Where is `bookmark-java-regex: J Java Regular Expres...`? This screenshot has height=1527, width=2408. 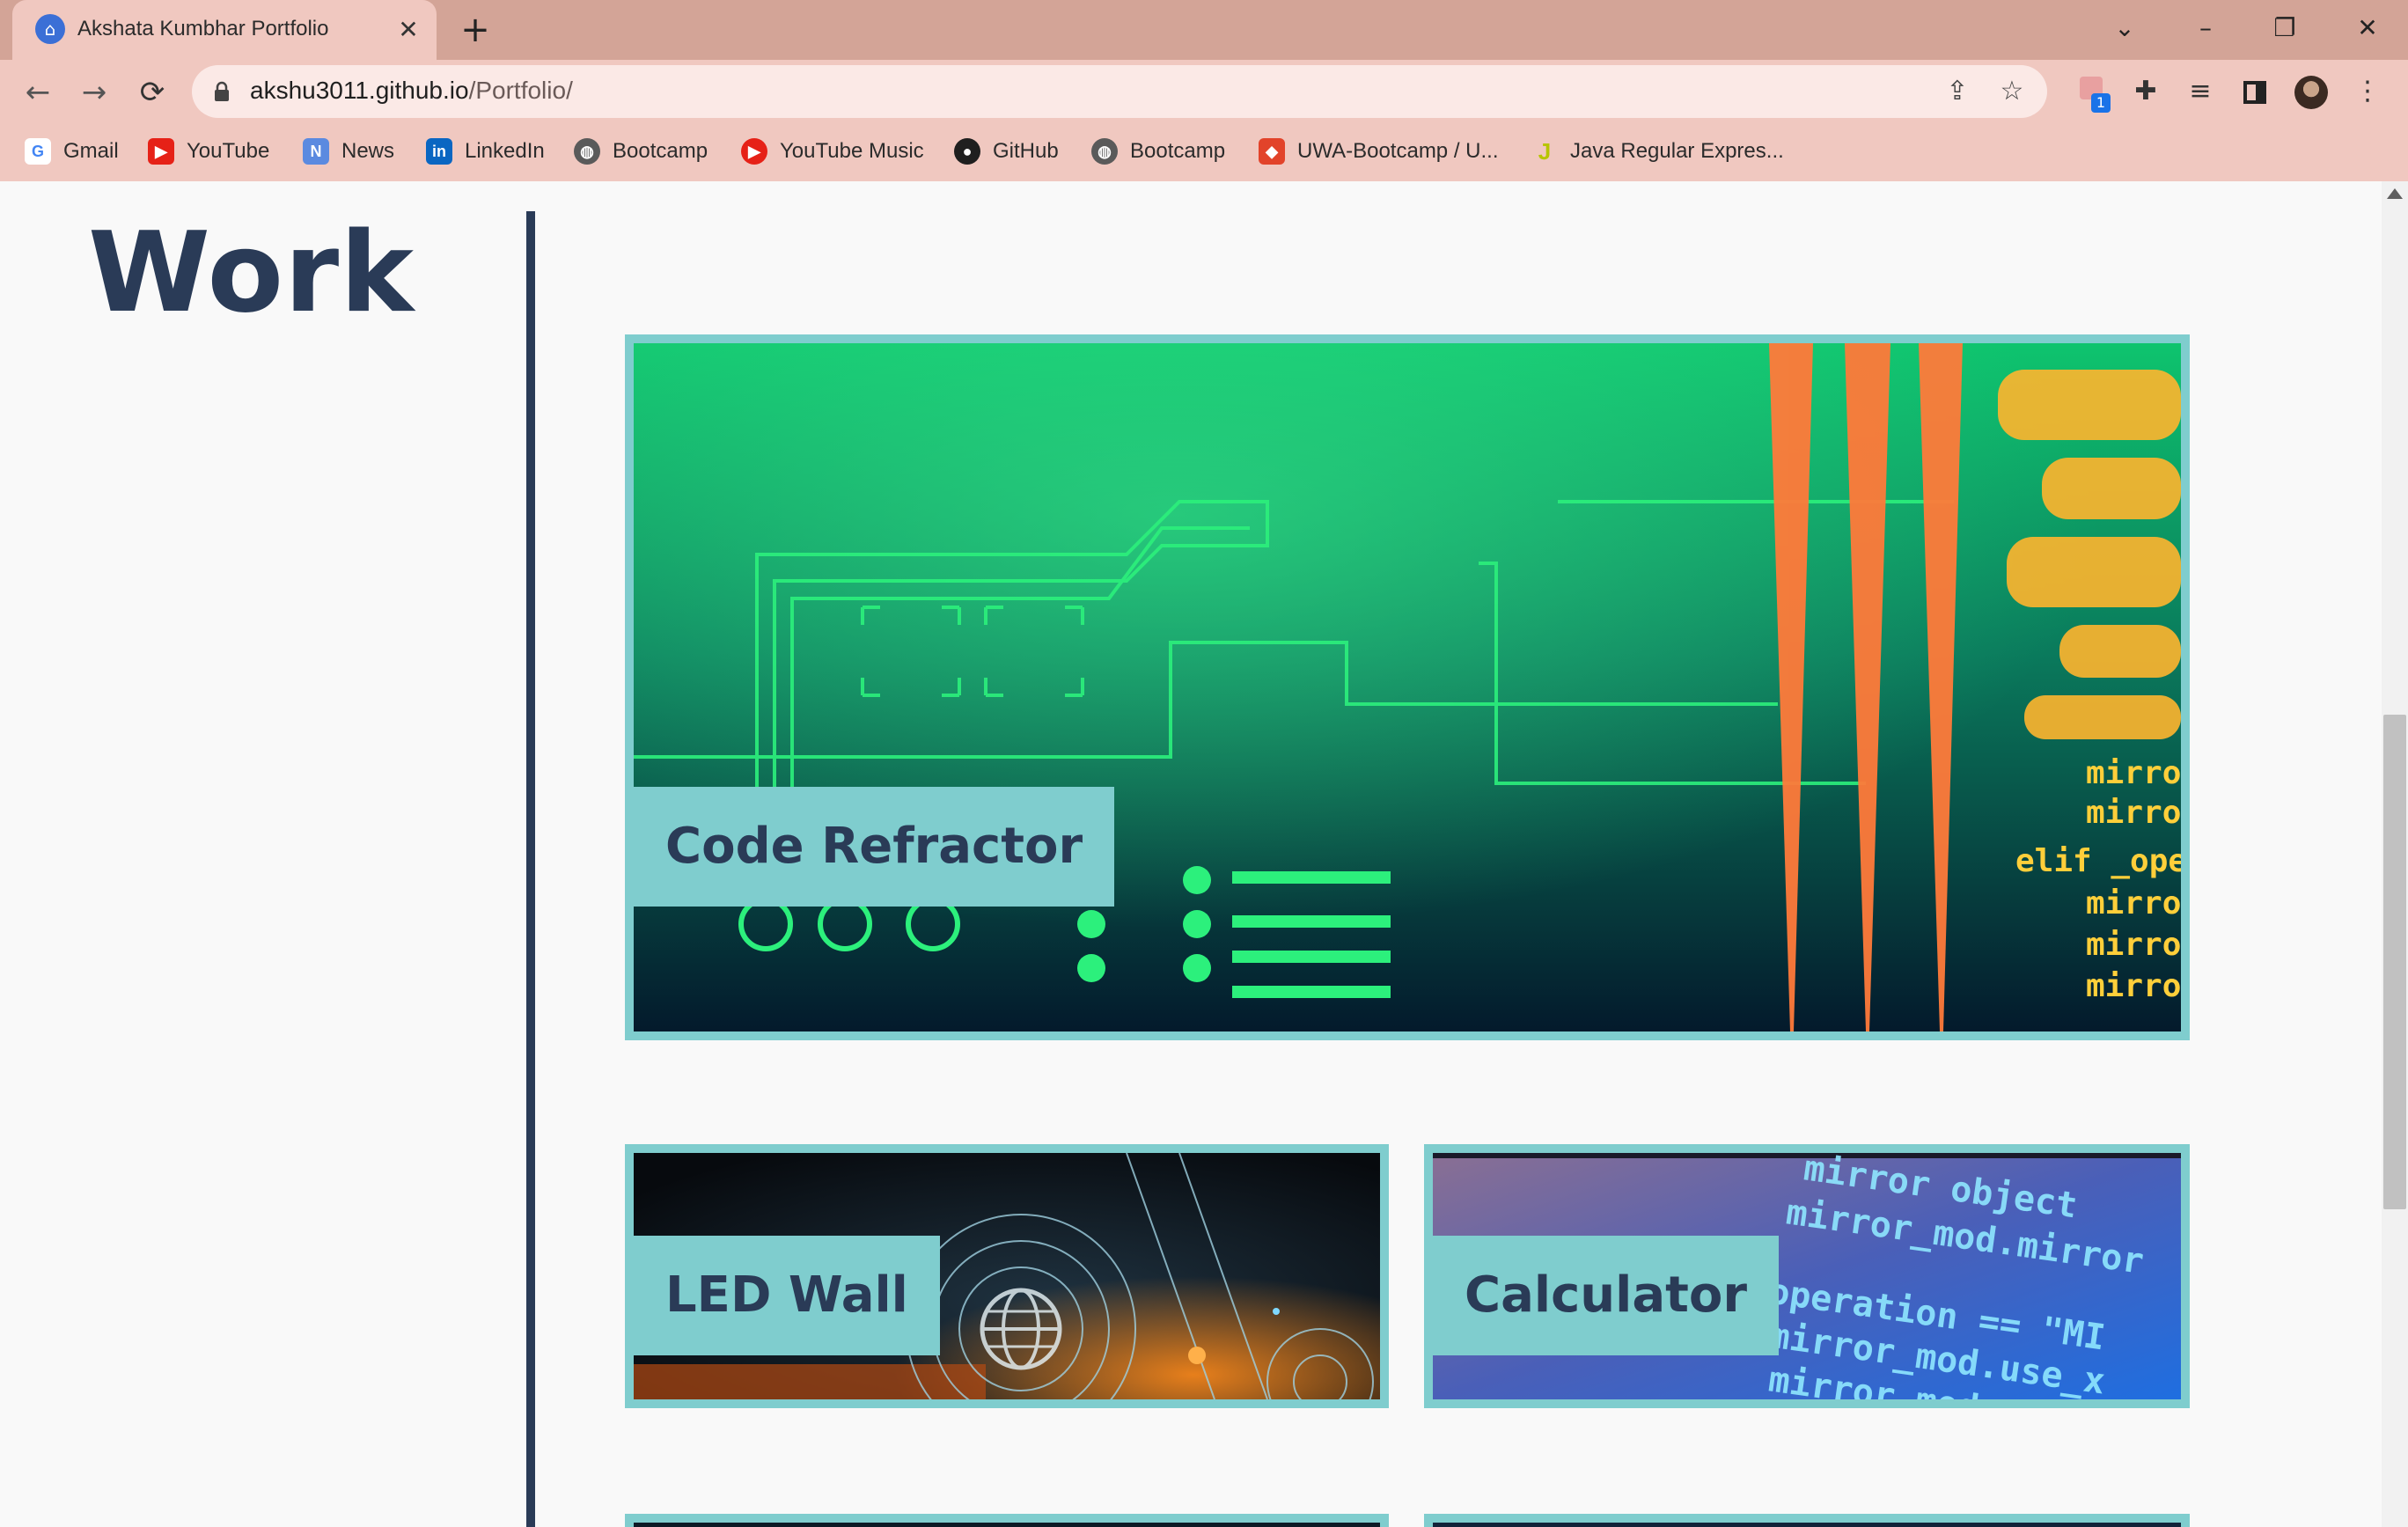 bookmark-java-regex: J Java Regular Expres... is located at coordinates (1657, 151).